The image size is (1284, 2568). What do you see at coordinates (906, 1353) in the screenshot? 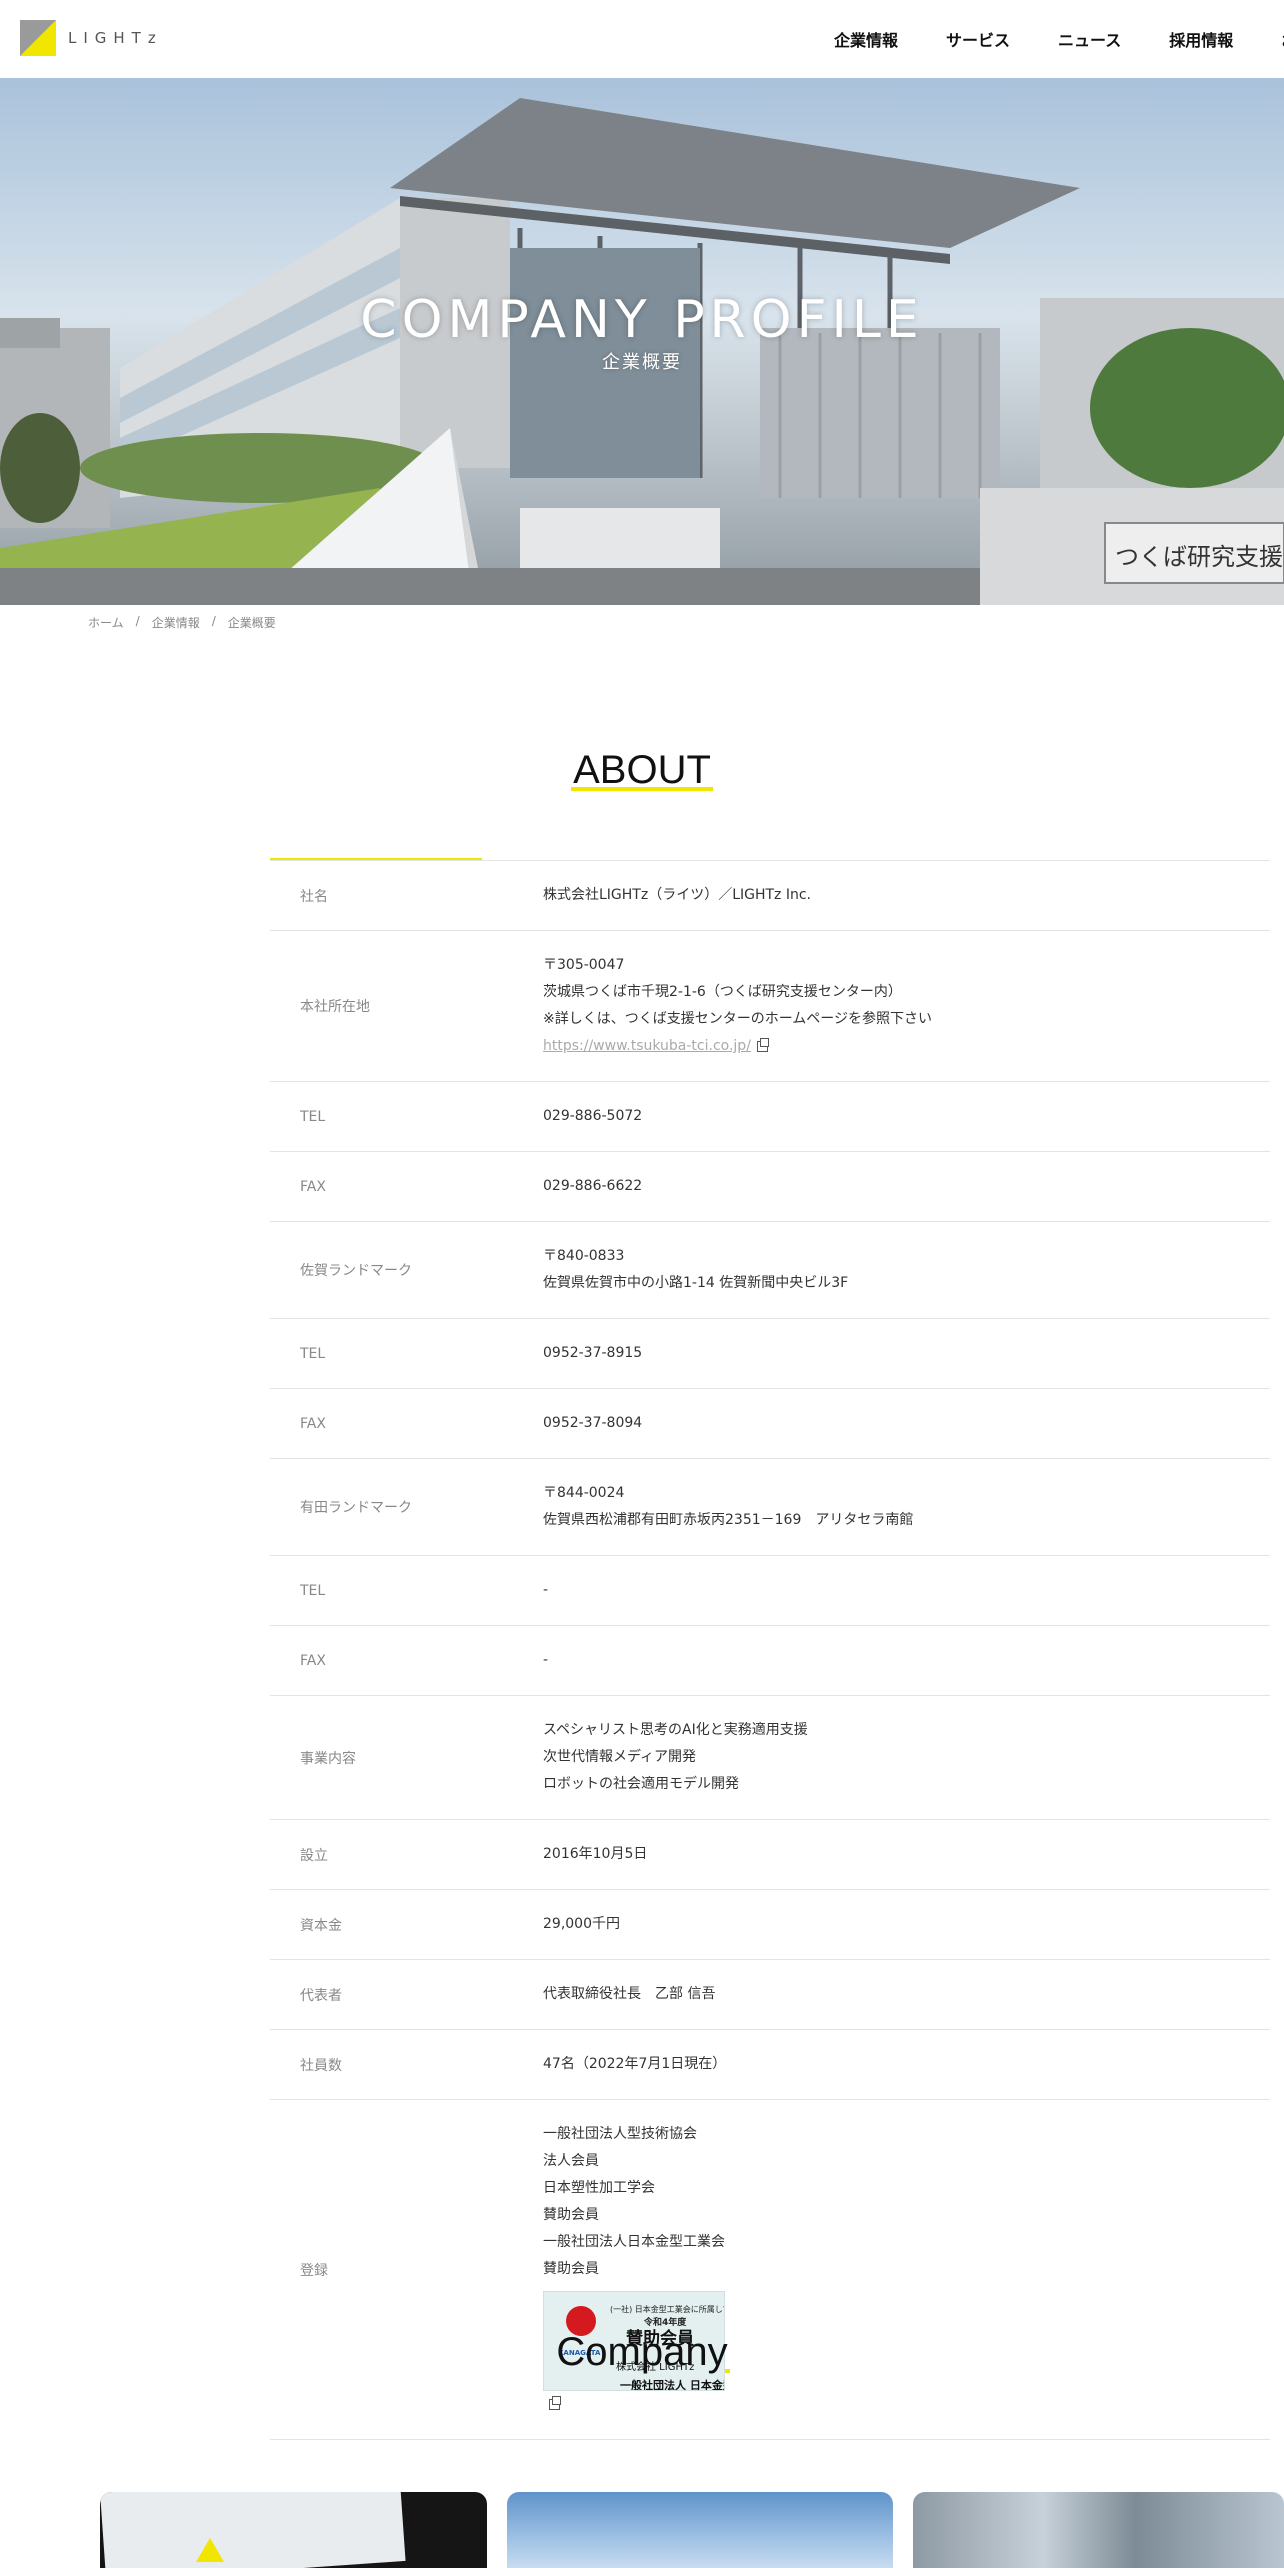
I see `row-value: 0952-37-8915` at bounding box center [906, 1353].